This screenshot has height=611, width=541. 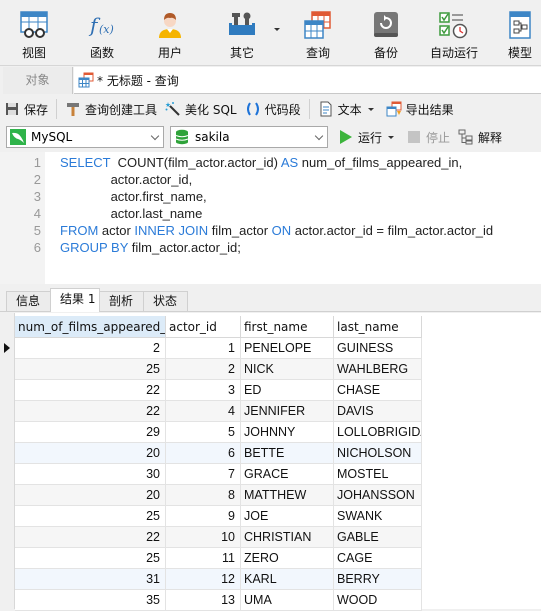 I want to click on cell-actor-id: 8, so click(x=203, y=495).